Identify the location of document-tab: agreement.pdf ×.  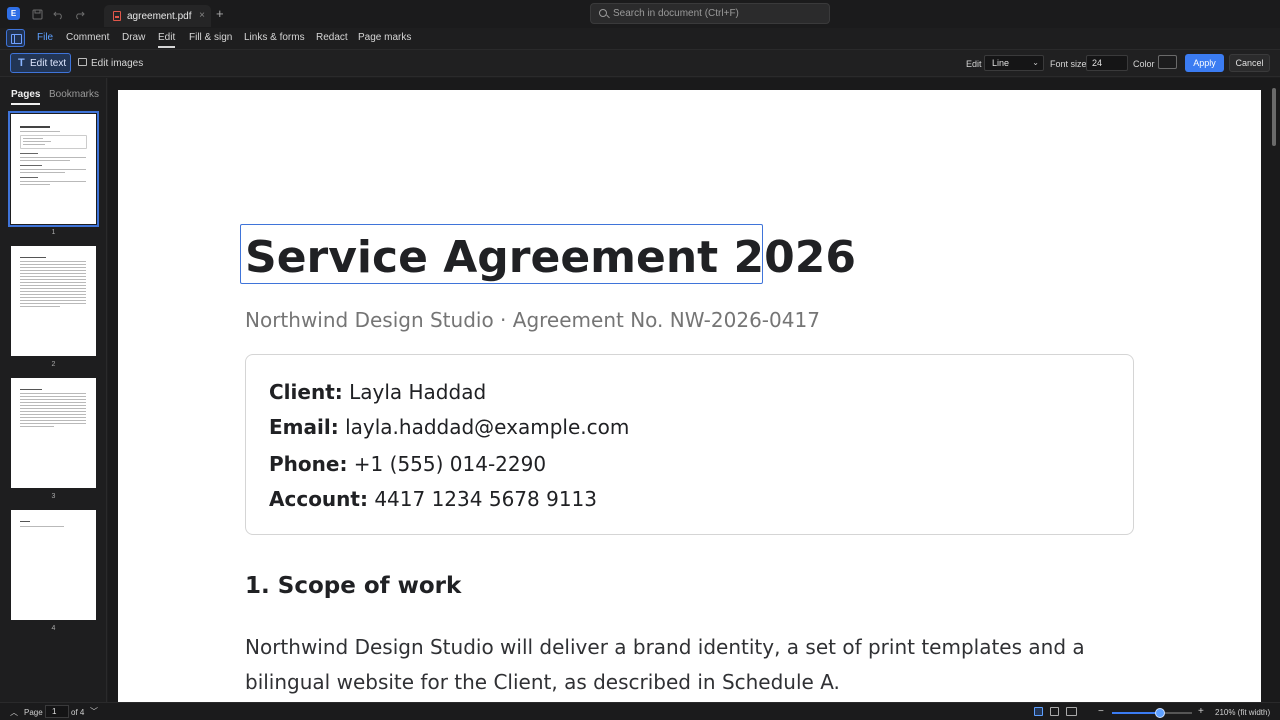
(157, 16).